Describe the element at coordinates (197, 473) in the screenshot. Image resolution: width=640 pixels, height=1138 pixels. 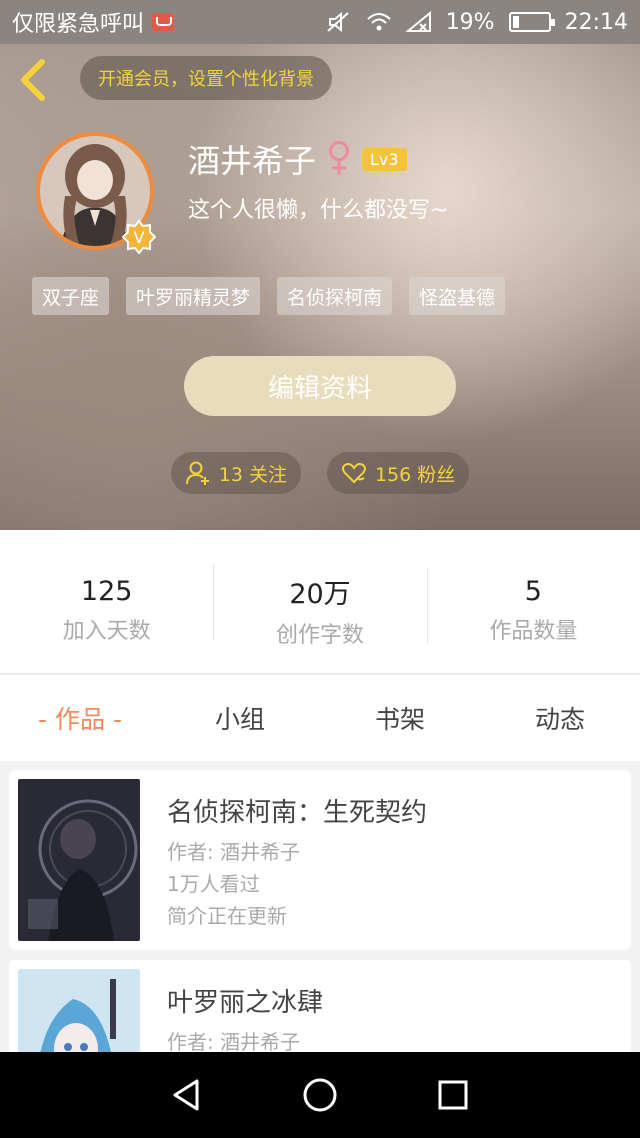
I see `user-add-icon` at that location.